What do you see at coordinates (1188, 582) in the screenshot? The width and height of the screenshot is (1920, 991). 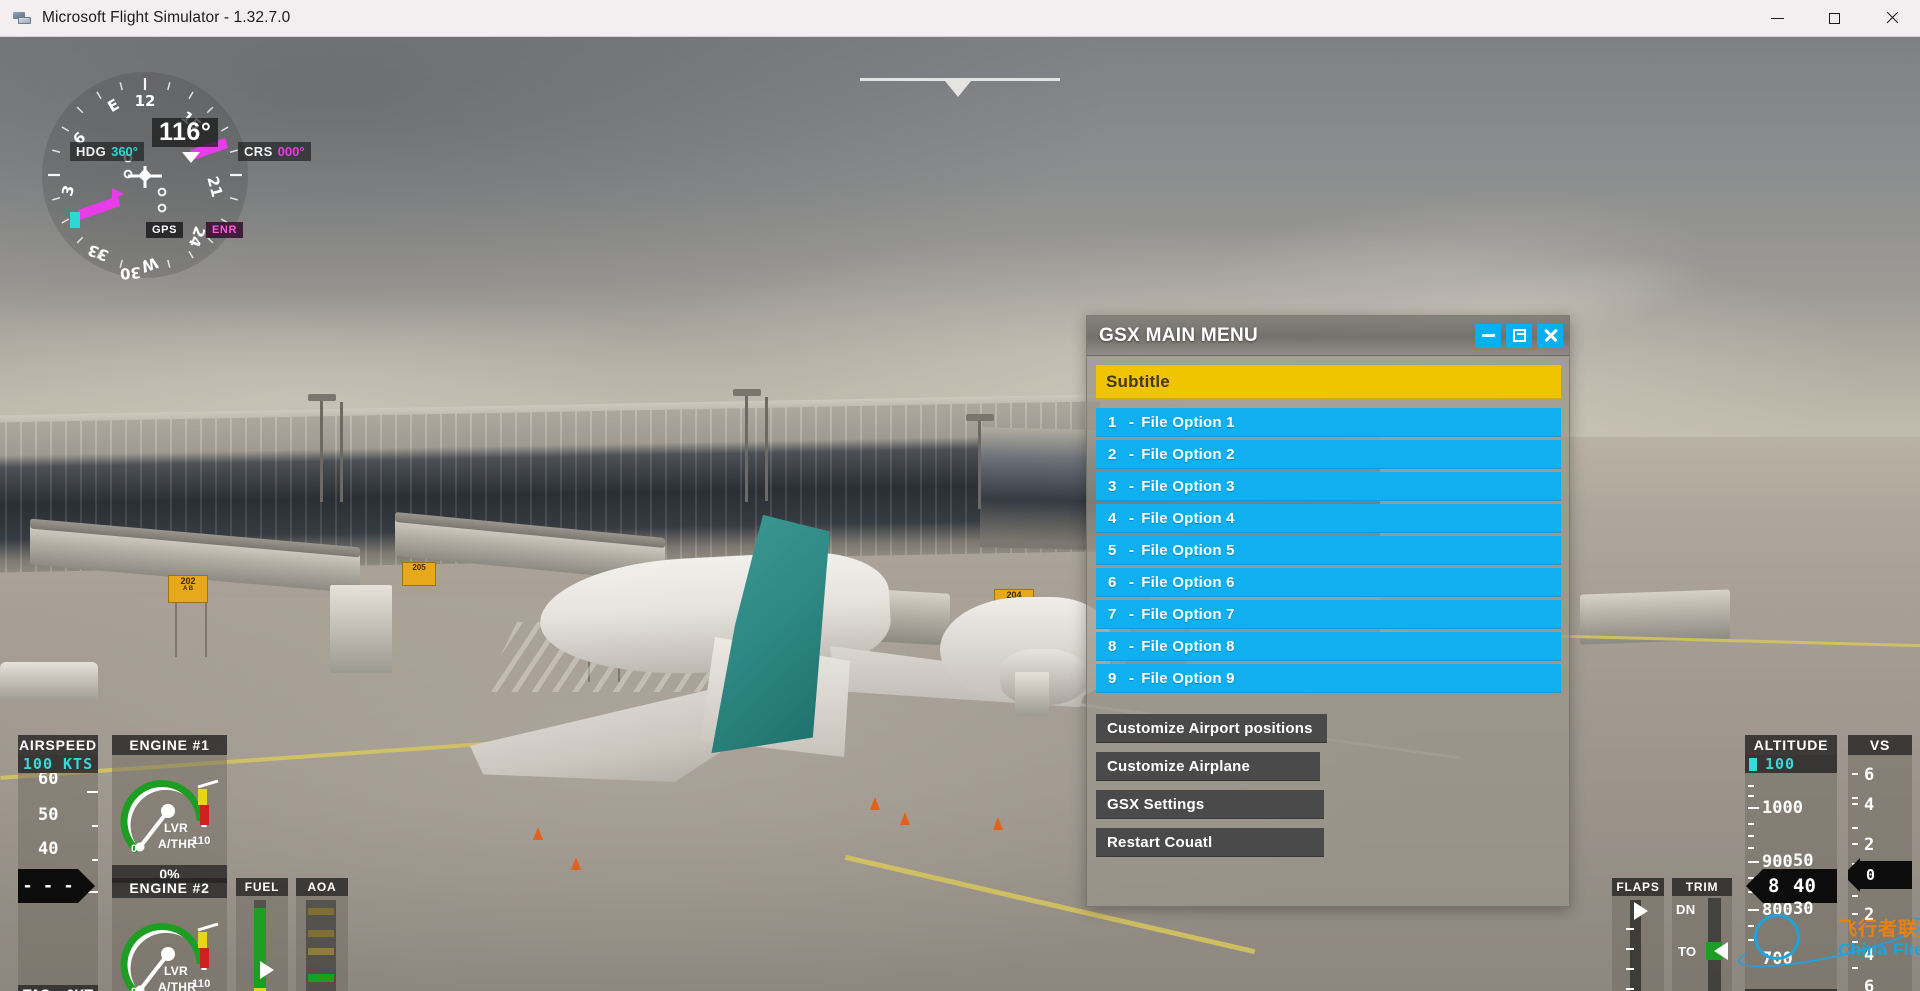 I see `gsx-option-label: File Option 6` at bounding box center [1188, 582].